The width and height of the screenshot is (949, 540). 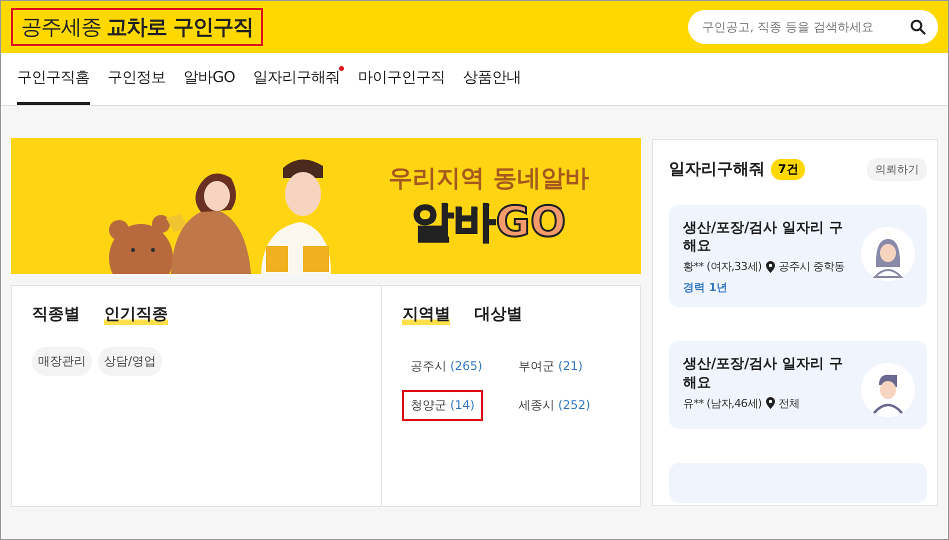 I want to click on region-link: 청양군 (14), so click(x=442, y=405).